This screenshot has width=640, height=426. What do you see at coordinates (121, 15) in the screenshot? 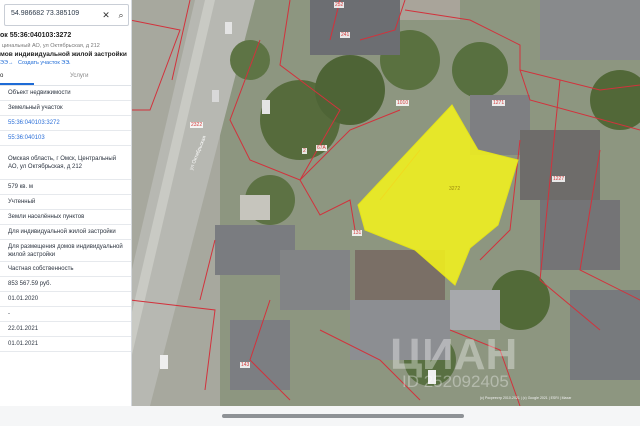
I see `search-icon: ⌕` at bounding box center [121, 15].